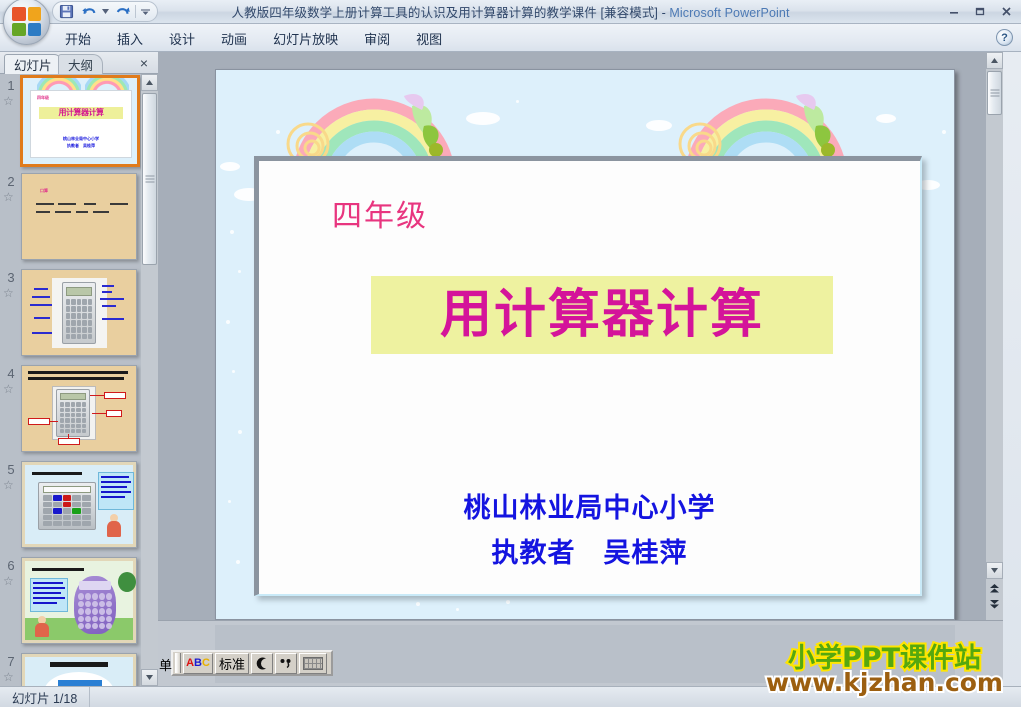 Image resolution: width=1021 pixels, height=707 pixels. I want to click on thumbnail-canvas: 四年级 用计算器计算 桃山林业局中心小学 执教者 吴桂萍, so click(80, 121).